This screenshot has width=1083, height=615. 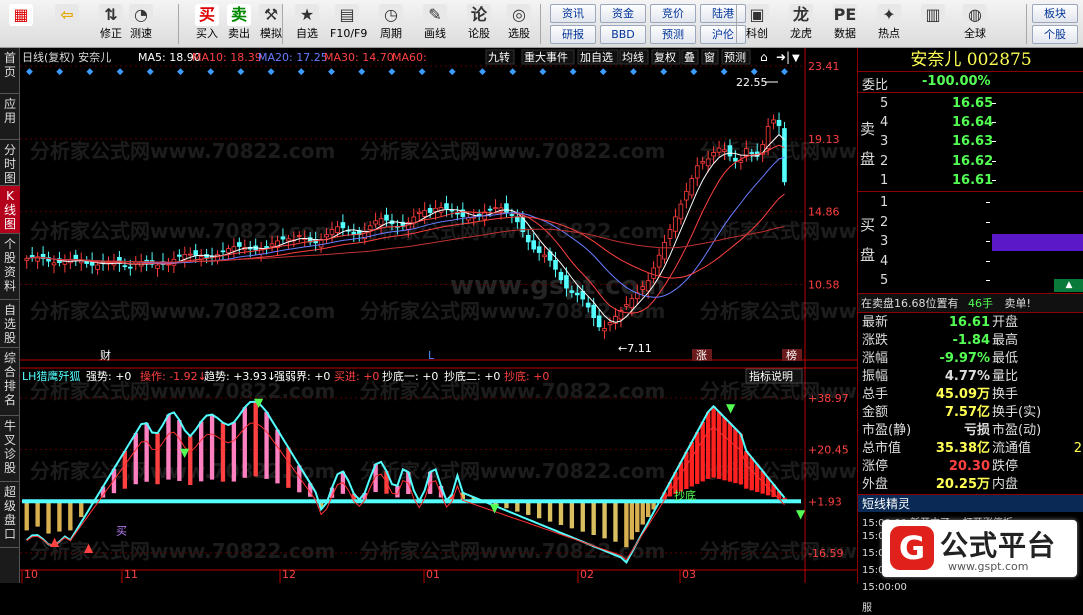 What do you see at coordinates (771, 376) in the screenshot?
I see `indicator-help-button: 指标说明` at bounding box center [771, 376].